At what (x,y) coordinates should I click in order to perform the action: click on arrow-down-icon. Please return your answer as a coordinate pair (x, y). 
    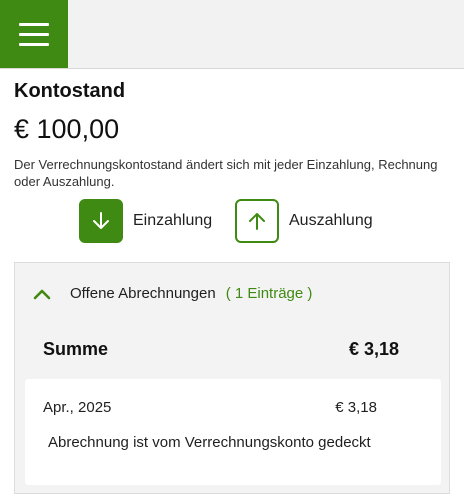
    Looking at the image, I should click on (101, 221).